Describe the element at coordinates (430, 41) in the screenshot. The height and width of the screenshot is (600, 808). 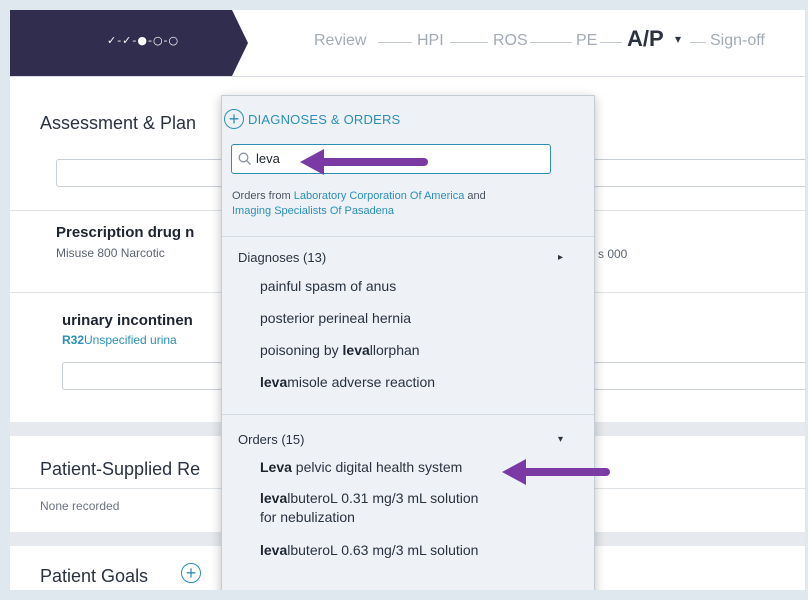
I see `step-hpi: HPI` at that location.